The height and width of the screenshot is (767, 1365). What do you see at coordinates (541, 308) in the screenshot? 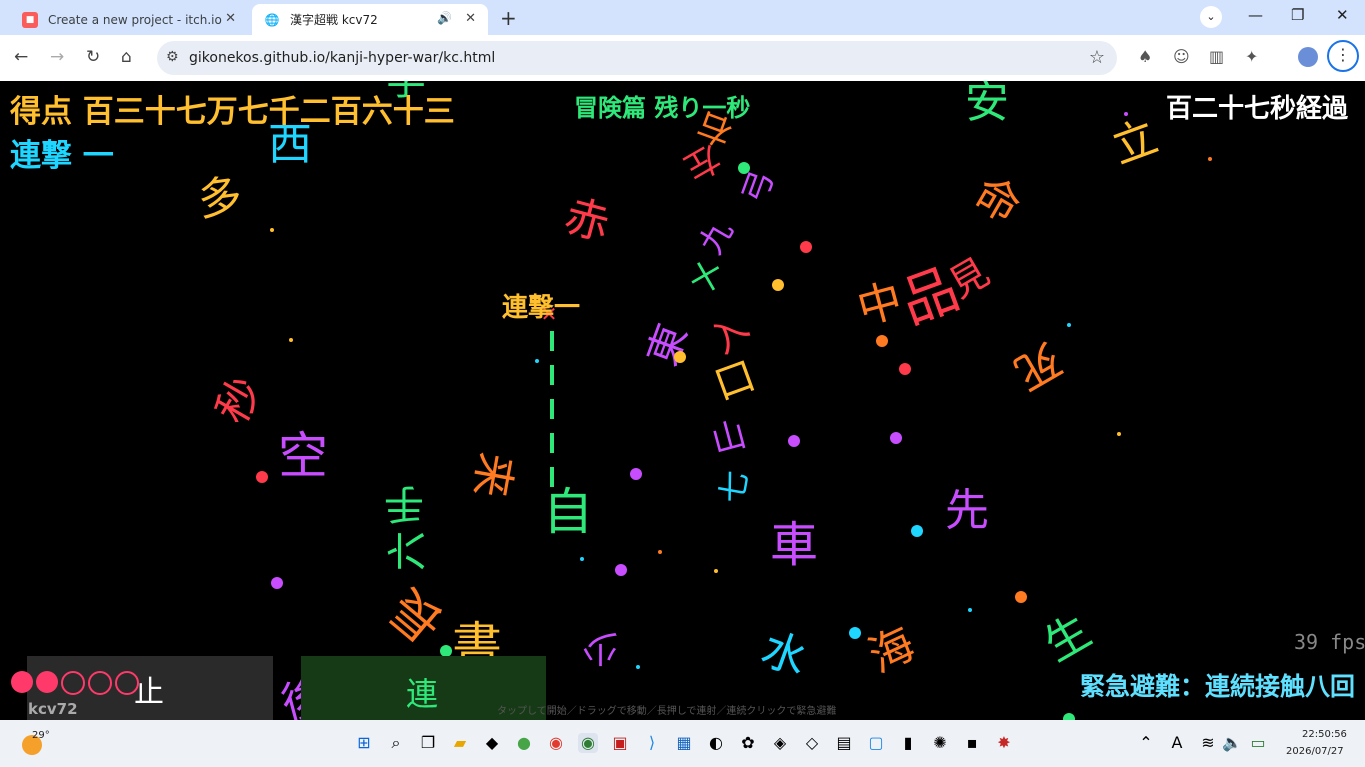
I see `player-combo: 連撃一` at bounding box center [541, 308].